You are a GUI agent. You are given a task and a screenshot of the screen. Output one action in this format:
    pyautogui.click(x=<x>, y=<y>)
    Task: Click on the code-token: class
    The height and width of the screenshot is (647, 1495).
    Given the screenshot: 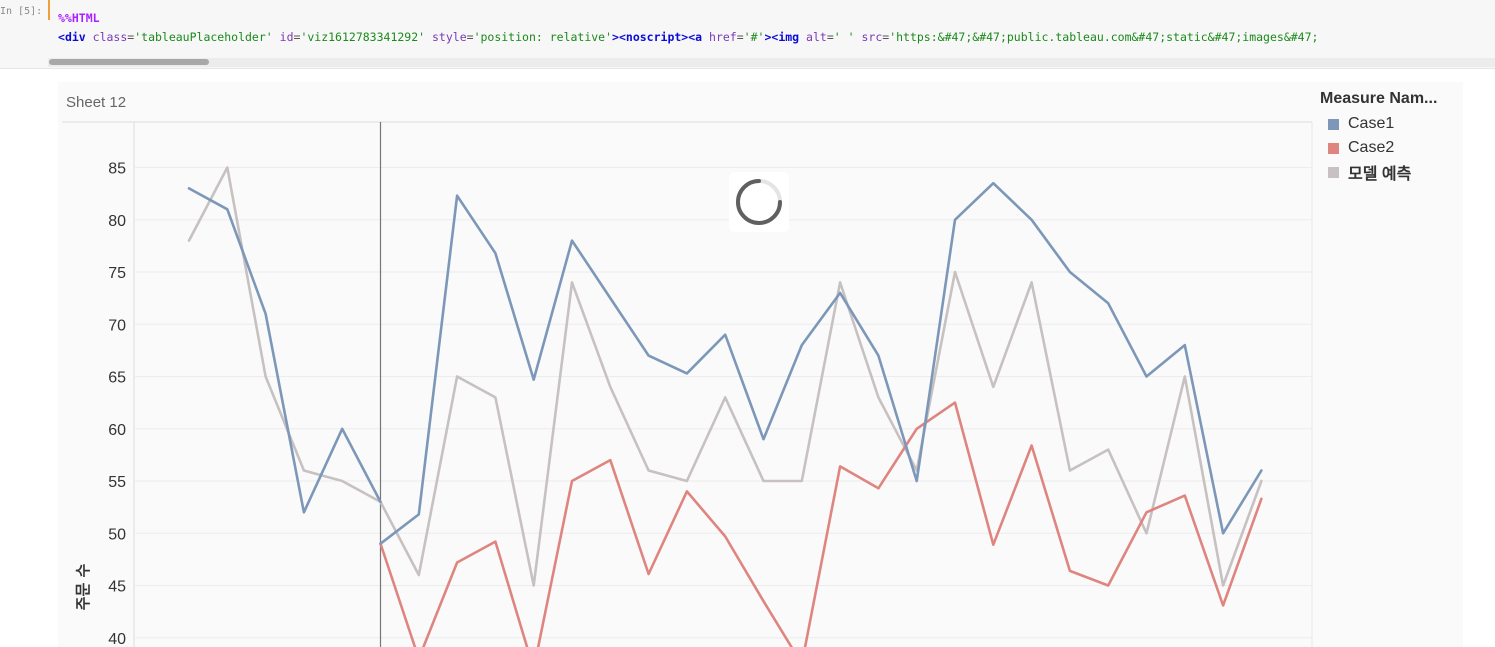 What is the action you would take?
    pyautogui.click(x=110, y=37)
    